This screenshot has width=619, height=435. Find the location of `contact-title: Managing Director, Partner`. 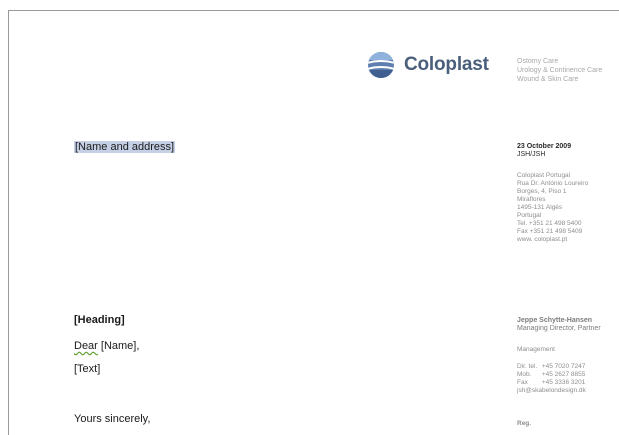

contact-title: Managing Director, Partner is located at coordinates (559, 328).